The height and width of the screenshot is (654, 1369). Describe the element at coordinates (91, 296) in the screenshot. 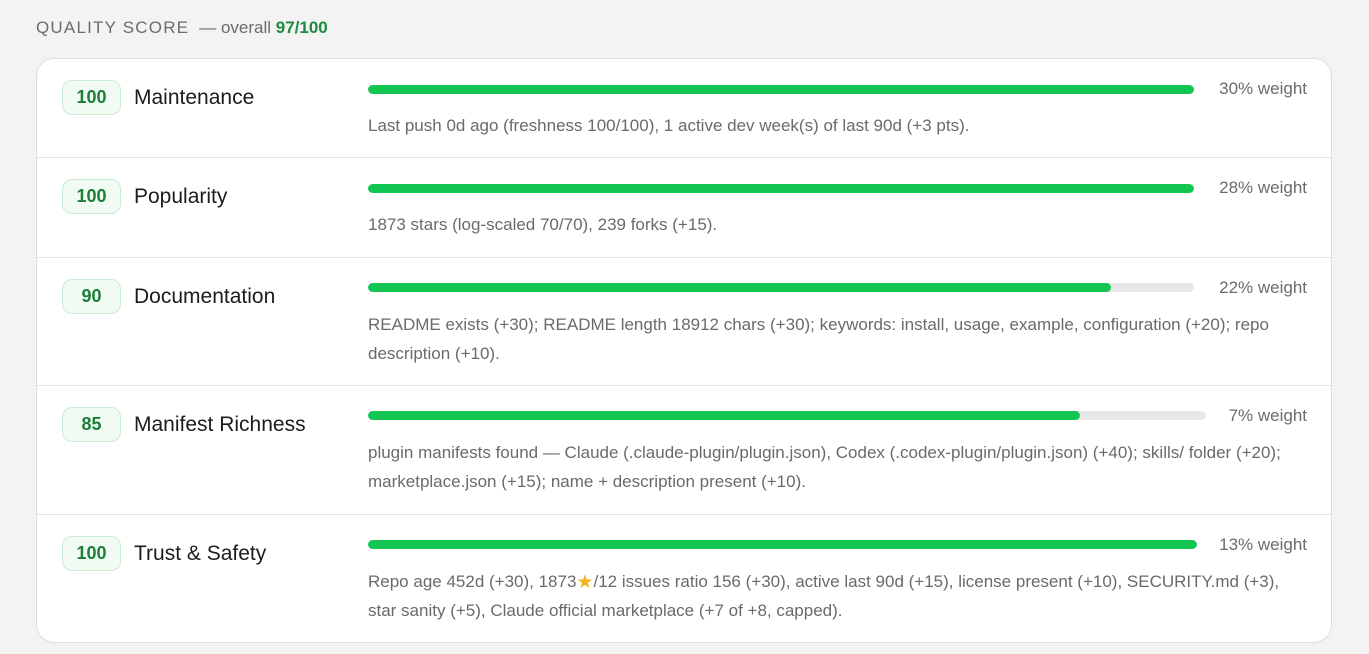

I see `score-badge: 90` at that location.